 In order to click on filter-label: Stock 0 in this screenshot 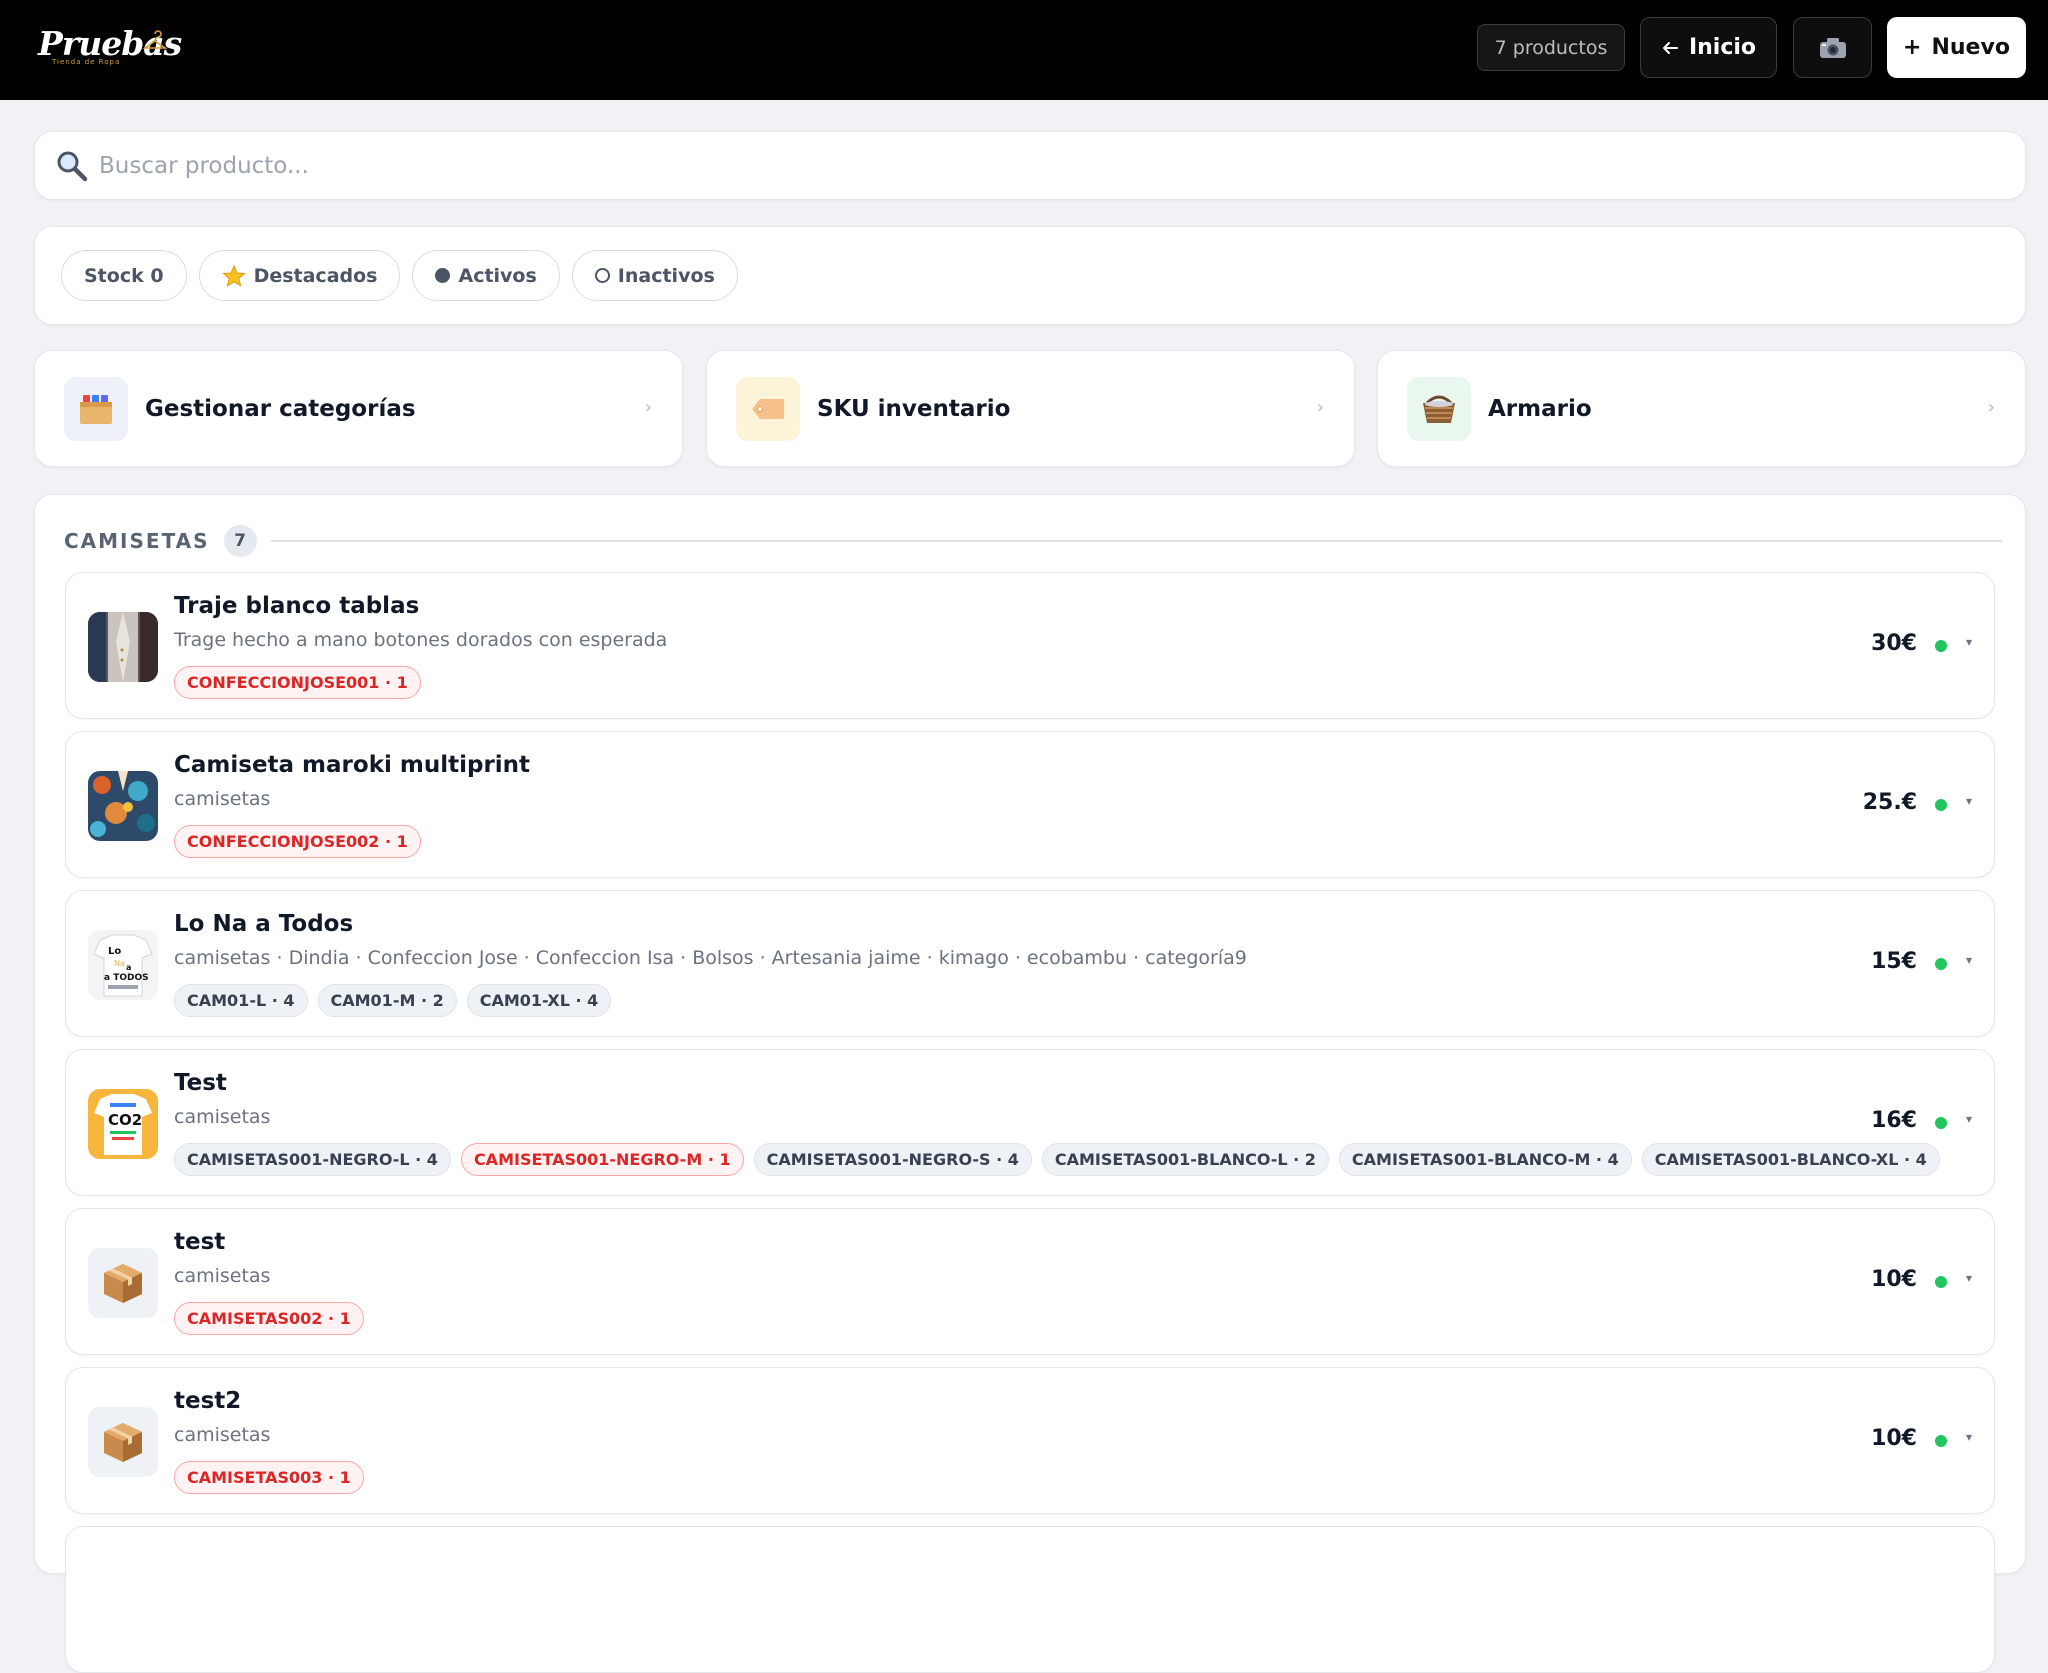, I will do `click(124, 275)`.